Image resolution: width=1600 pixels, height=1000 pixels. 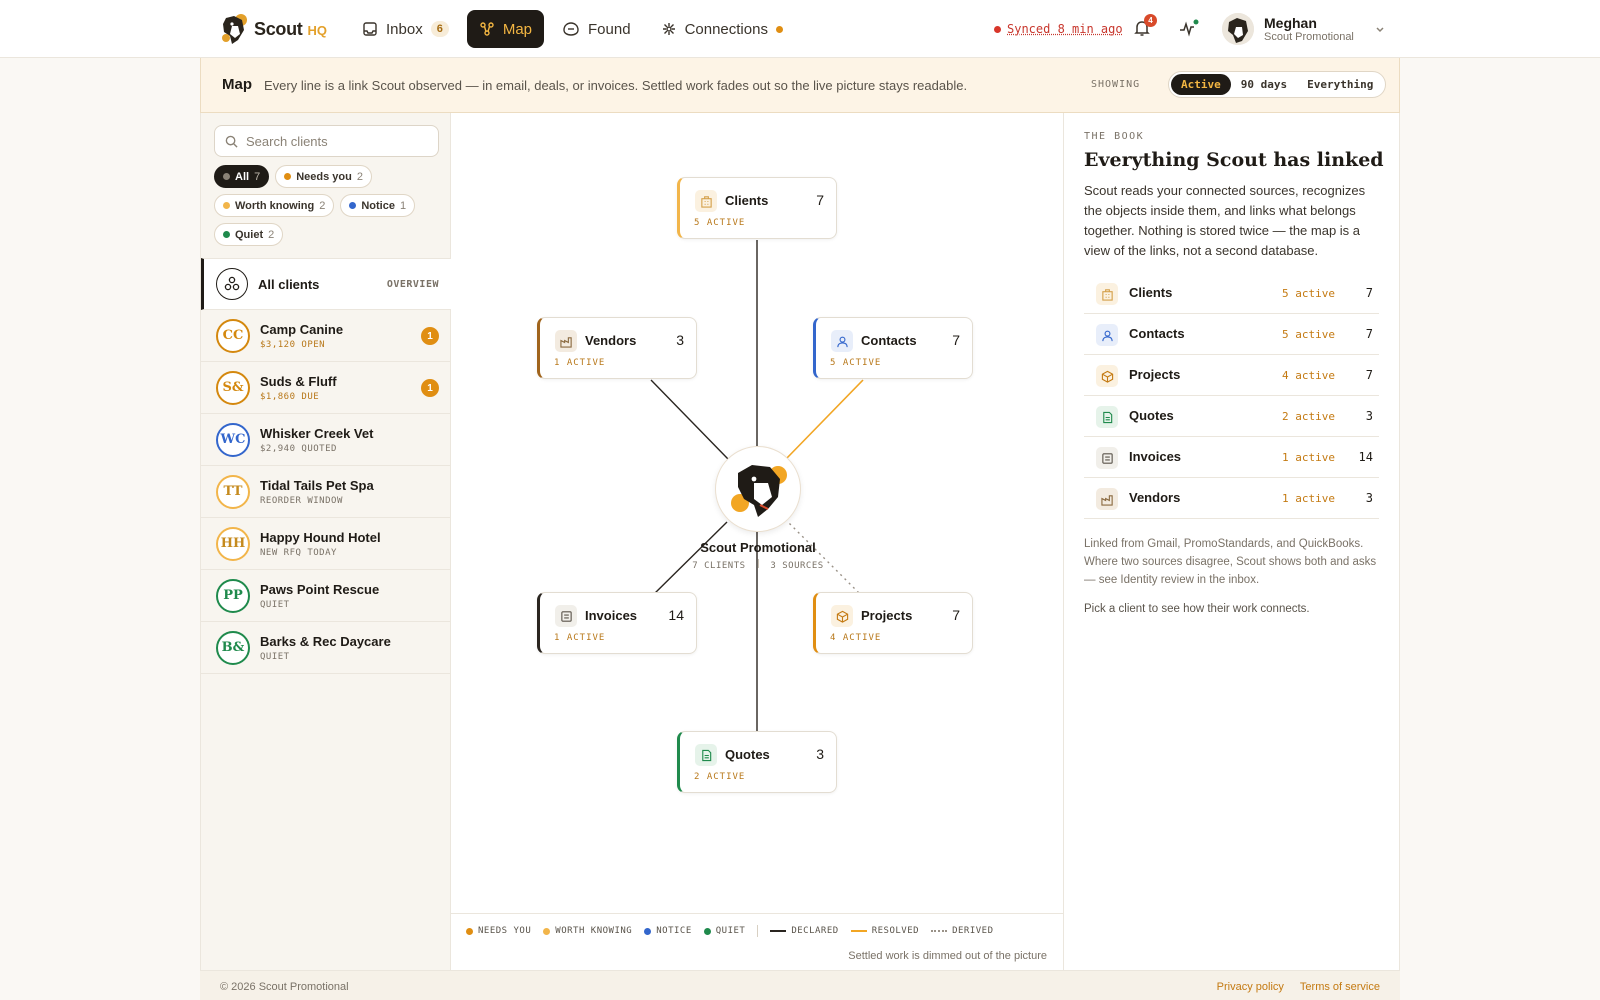 I want to click on client-status: NEW RFQ TODAY, so click(x=298, y=552).